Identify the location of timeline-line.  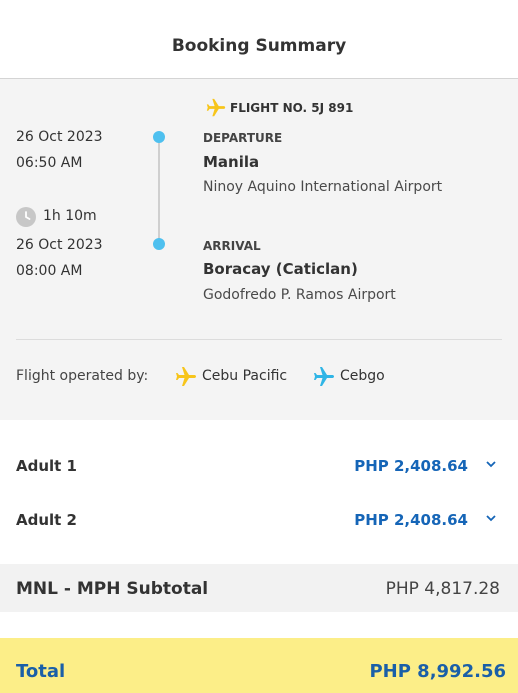
(159, 191).